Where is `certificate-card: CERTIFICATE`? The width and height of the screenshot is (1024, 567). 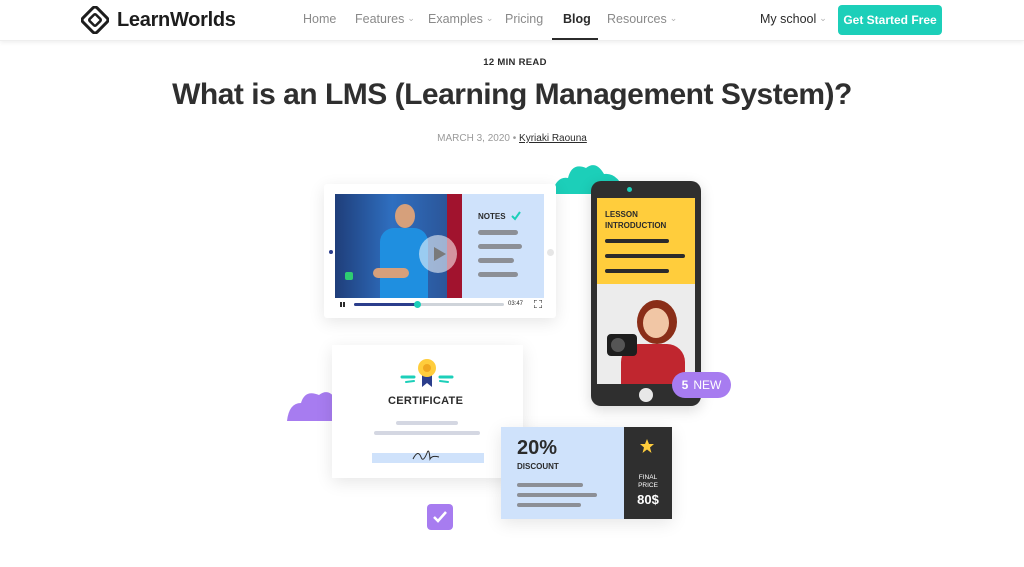 certificate-card: CERTIFICATE is located at coordinates (427, 411).